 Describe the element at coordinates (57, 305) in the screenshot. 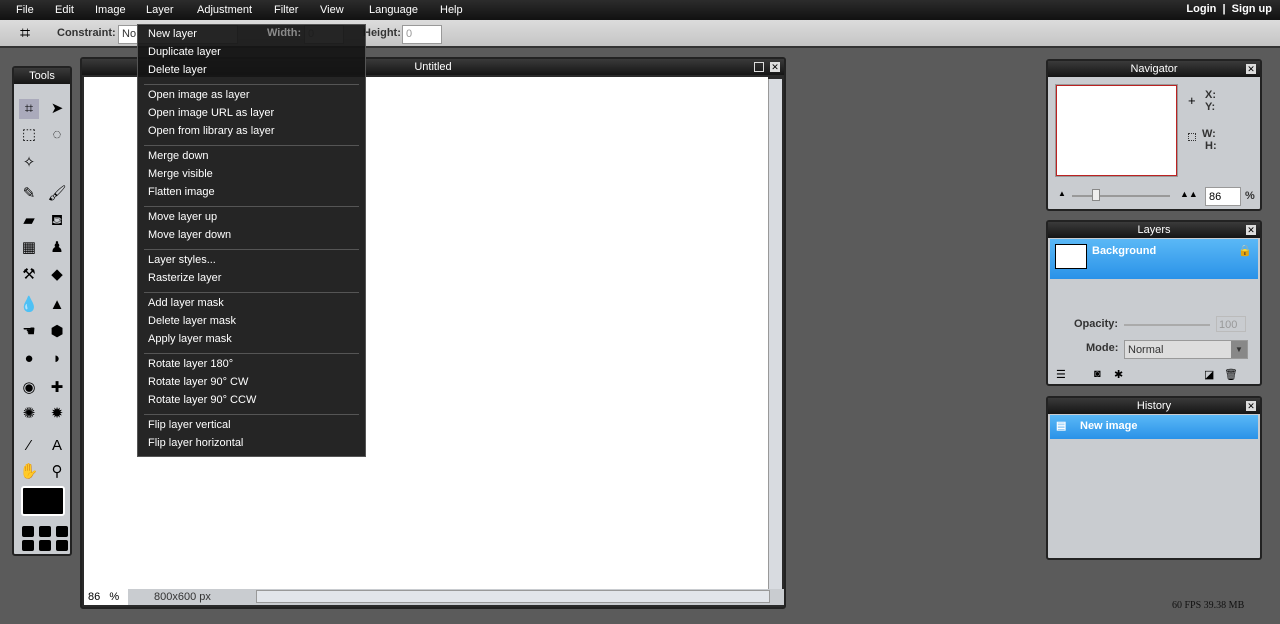

I see `sharpen-icon: ▲` at that location.